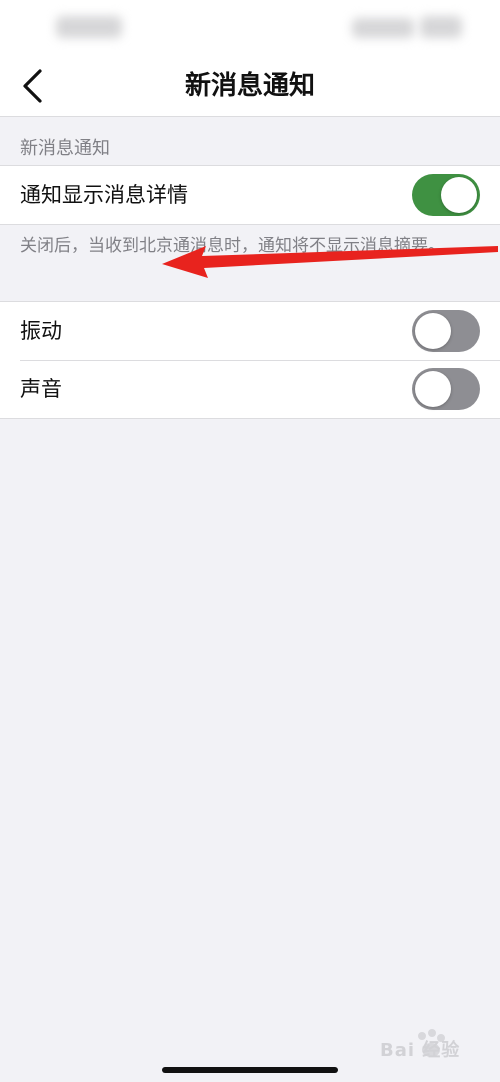  I want to click on row-vibration: 振动, so click(250, 330).